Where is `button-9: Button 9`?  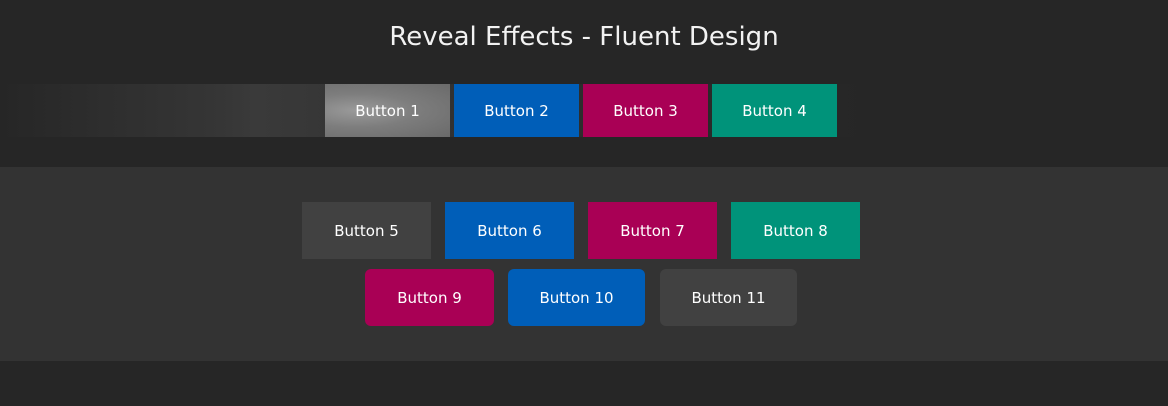
button-9: Button 9 is located at coordinates (429, 297).